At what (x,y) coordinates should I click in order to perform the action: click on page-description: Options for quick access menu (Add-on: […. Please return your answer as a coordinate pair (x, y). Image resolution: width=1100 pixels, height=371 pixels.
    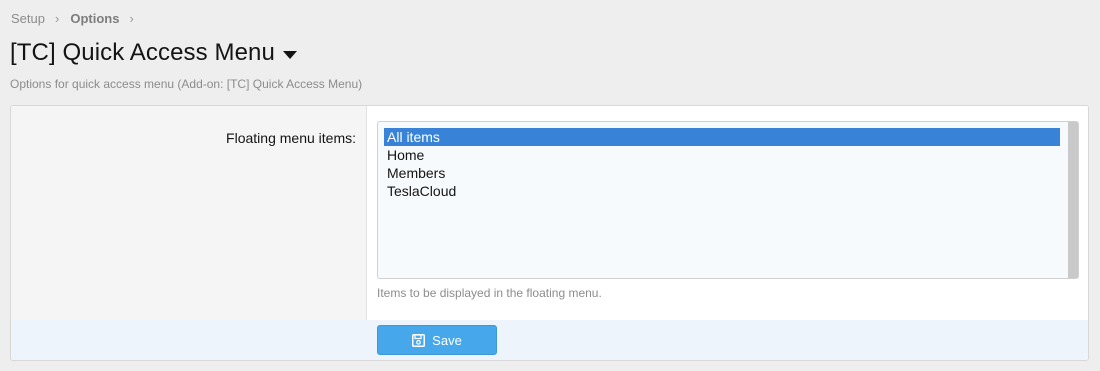
    Looking at the image, I should click on (186, 84).